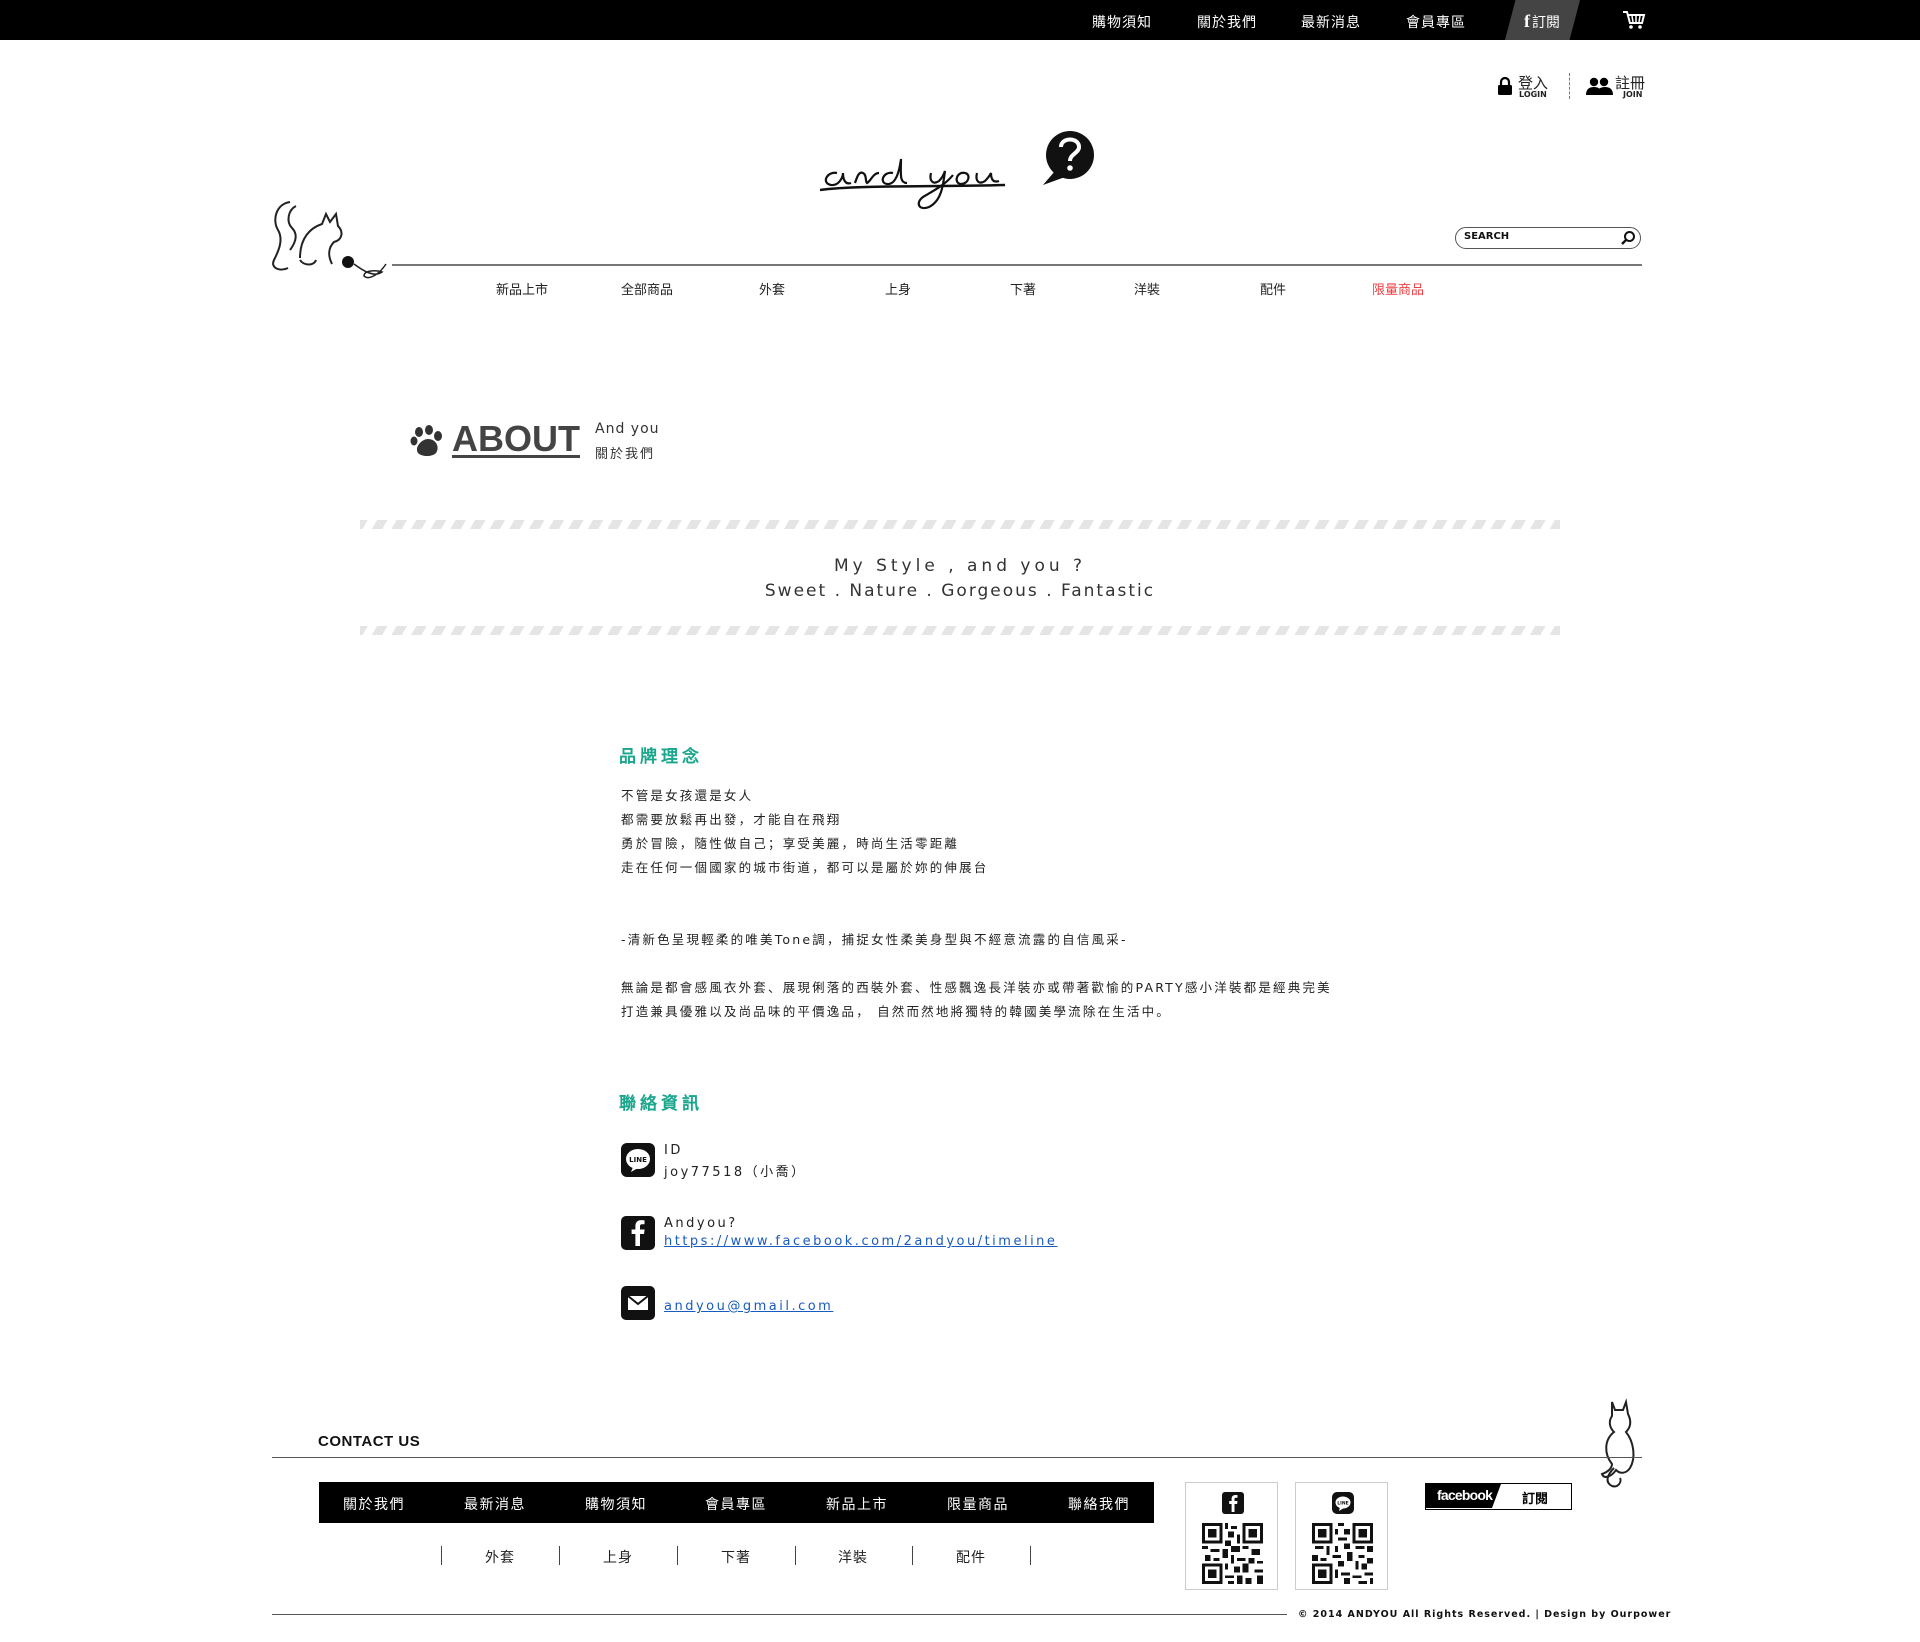 This screenshot has height=1642, width=1920. Describe the element at coordinates (1232, 1553) in the screenshot. I see `facebook-qr-code` at that location.